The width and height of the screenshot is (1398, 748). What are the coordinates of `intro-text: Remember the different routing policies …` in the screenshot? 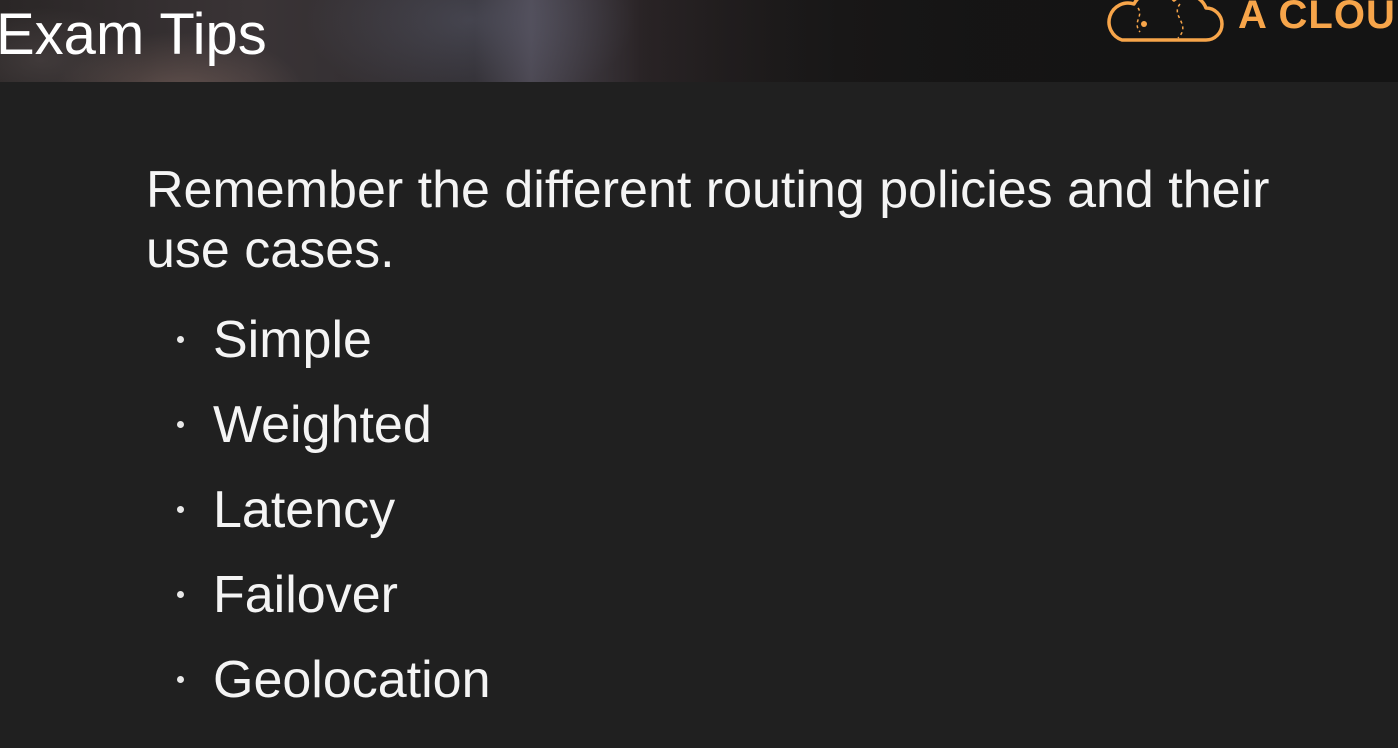 It's located at (708, 220).